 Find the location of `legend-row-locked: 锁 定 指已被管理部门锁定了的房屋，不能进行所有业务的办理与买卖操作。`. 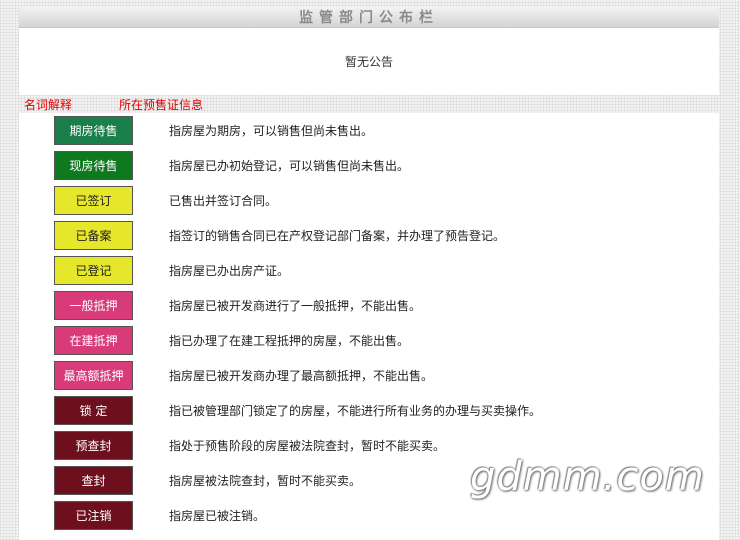

legend-row-locked: 锁 定 指已被管理部门锁定了的房屋，不能进行所有业务的办理与买卖操作。 is located at coordinates (369, 410).